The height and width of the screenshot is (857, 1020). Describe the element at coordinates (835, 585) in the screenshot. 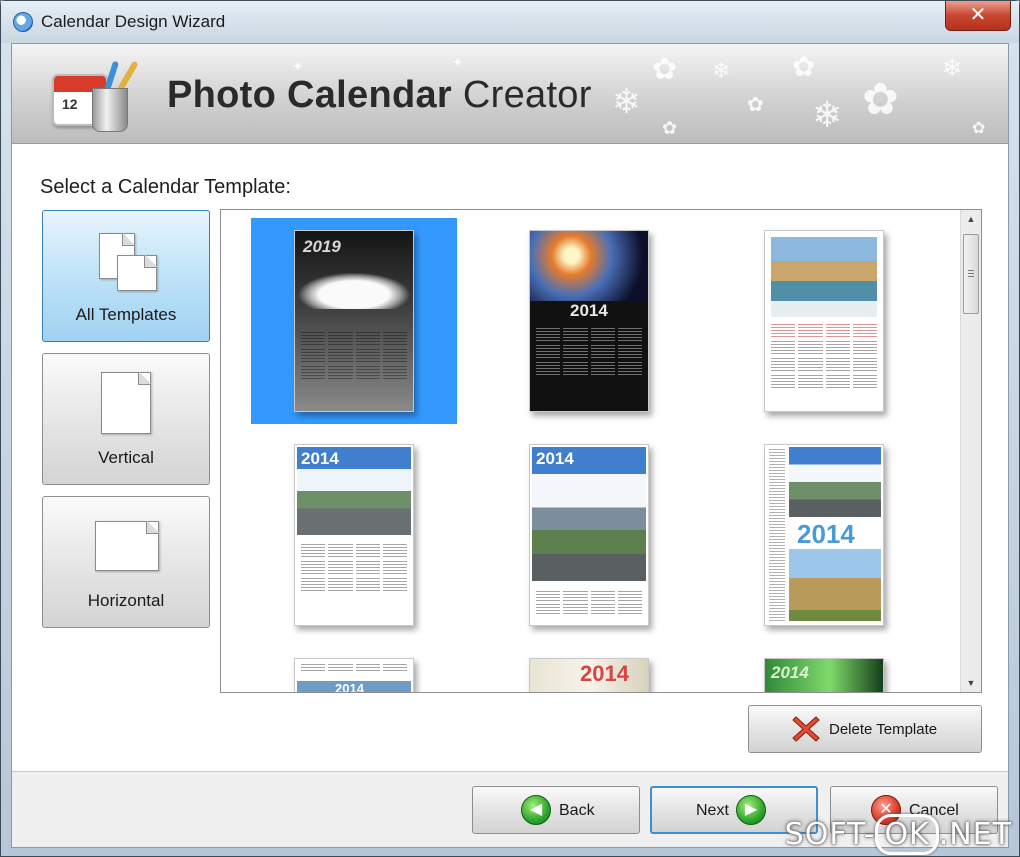

I see `castle-image` at that location.